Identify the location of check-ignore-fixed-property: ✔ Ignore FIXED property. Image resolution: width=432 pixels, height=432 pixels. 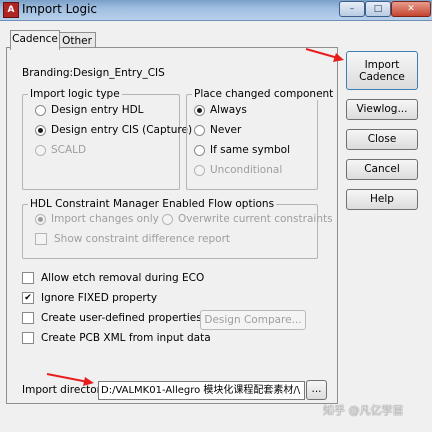
(89, 298).